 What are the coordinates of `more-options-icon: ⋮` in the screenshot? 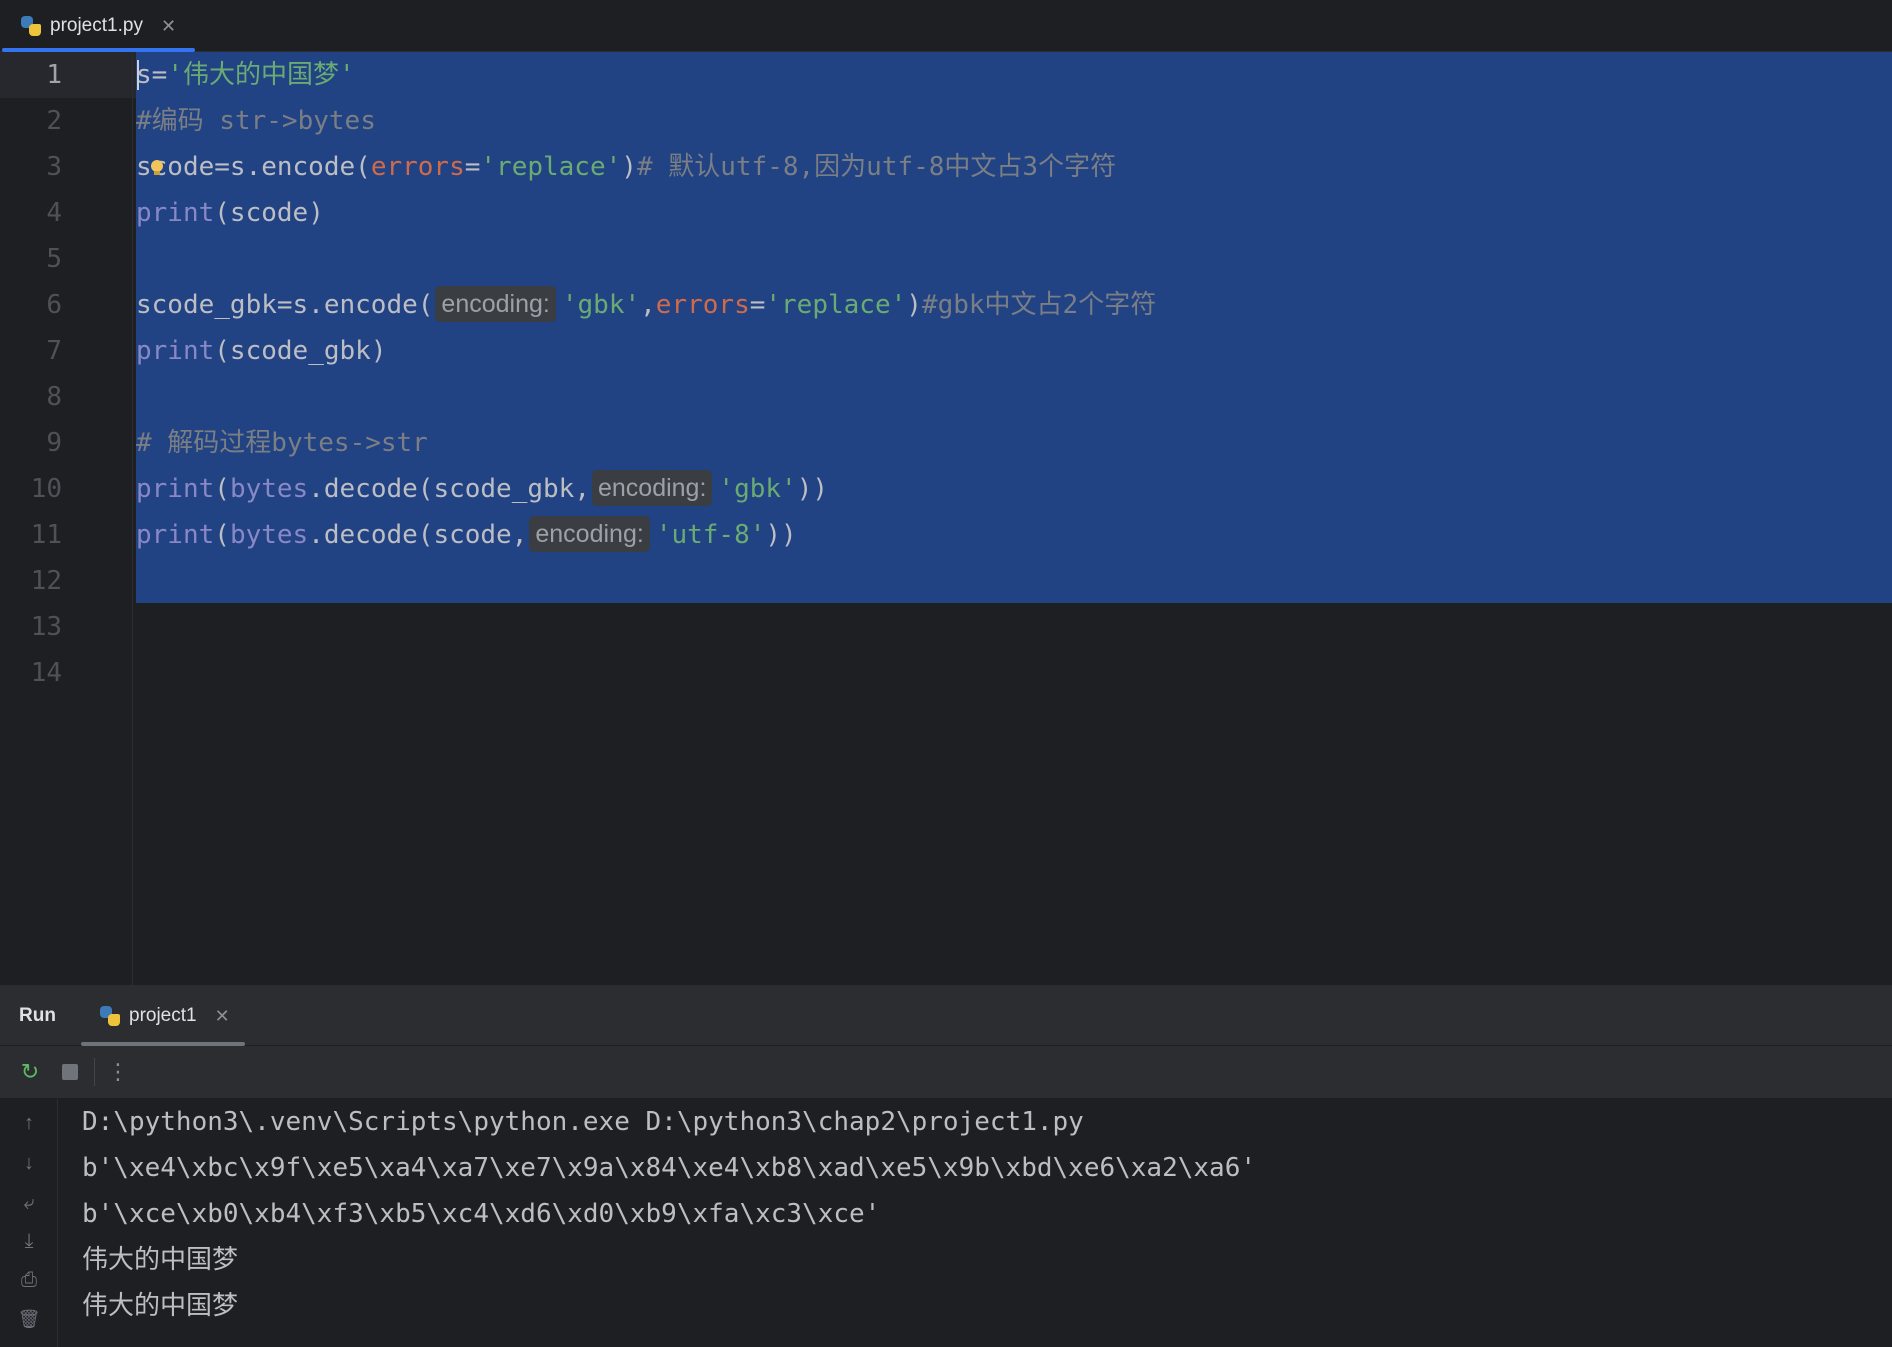 It's located at (118, 1072).